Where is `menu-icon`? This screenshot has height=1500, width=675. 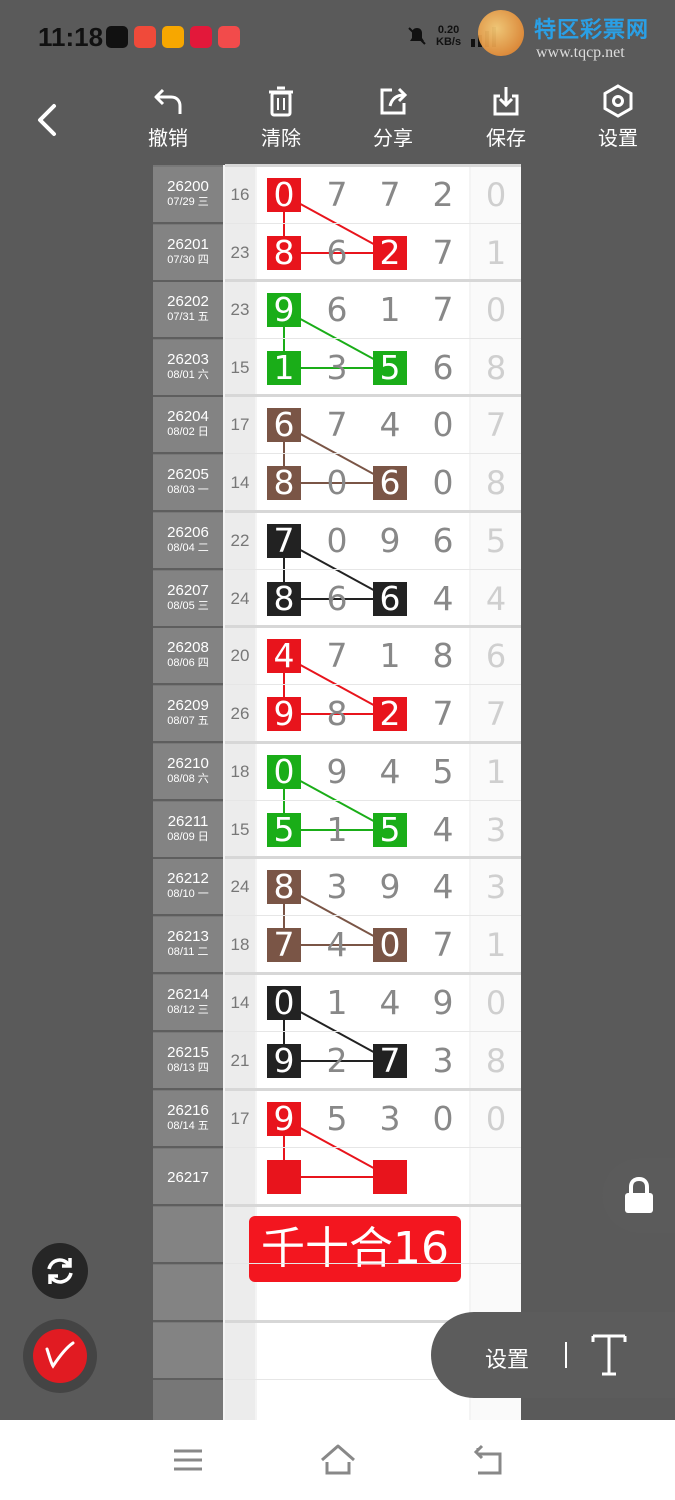
menu-icon is located at coordinates (188, 1460).